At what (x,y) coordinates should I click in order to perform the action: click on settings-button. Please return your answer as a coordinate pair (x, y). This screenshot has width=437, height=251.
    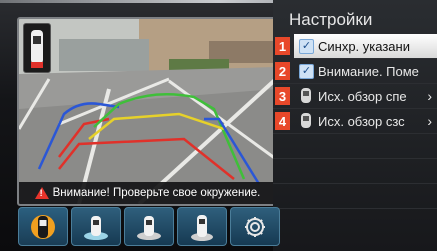
    Looking at the image, I should click on (255, 226).